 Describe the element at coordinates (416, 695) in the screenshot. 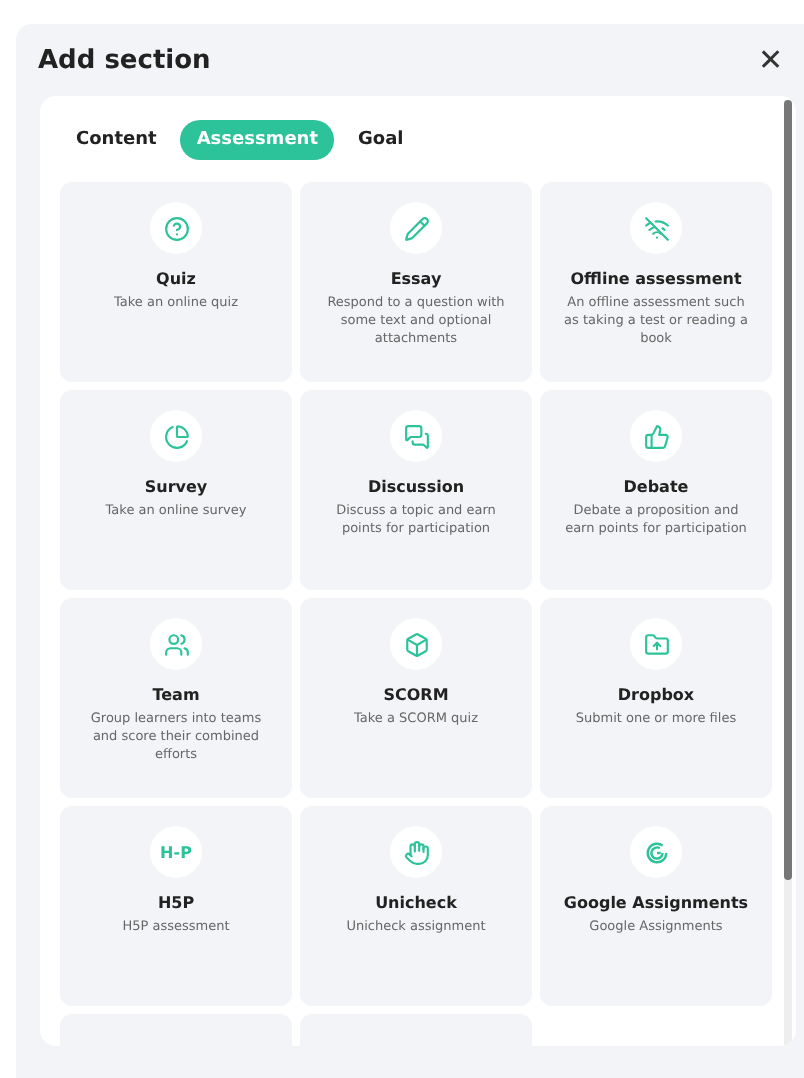

I see `card-title: SCORM` at that location.